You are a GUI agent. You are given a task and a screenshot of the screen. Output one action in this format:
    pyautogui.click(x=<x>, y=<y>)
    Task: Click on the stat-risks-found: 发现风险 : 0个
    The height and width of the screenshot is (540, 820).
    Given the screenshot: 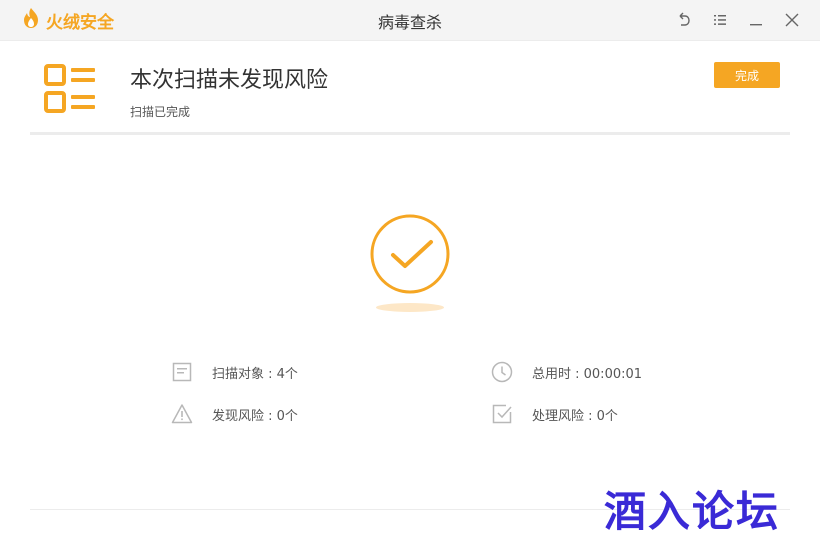 What is the action you would take?
    pyautogui.click(x=234, y=414)
    